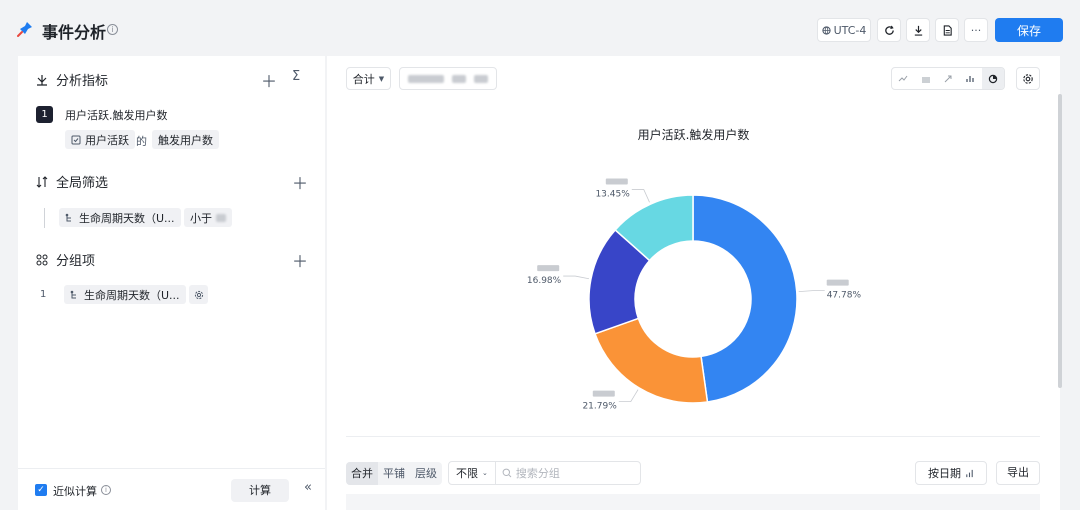 This screenshot has height=510, width=1080. I want to click on timezone-label: UTC-4, so click(850, 30).